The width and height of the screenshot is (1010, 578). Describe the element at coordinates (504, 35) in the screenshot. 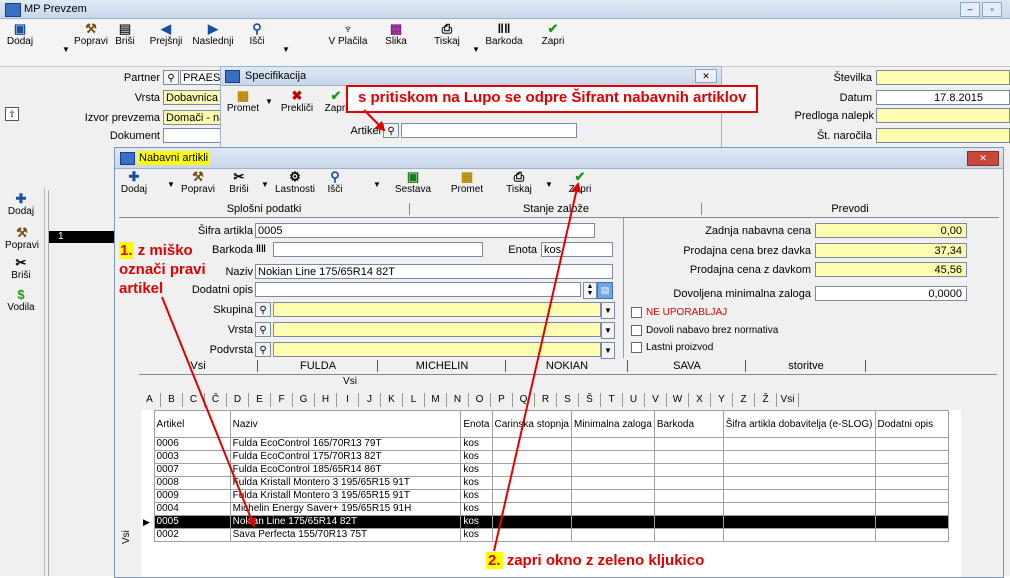

I see `main-barcode-button: ‖‖ Barkoda` at that location.